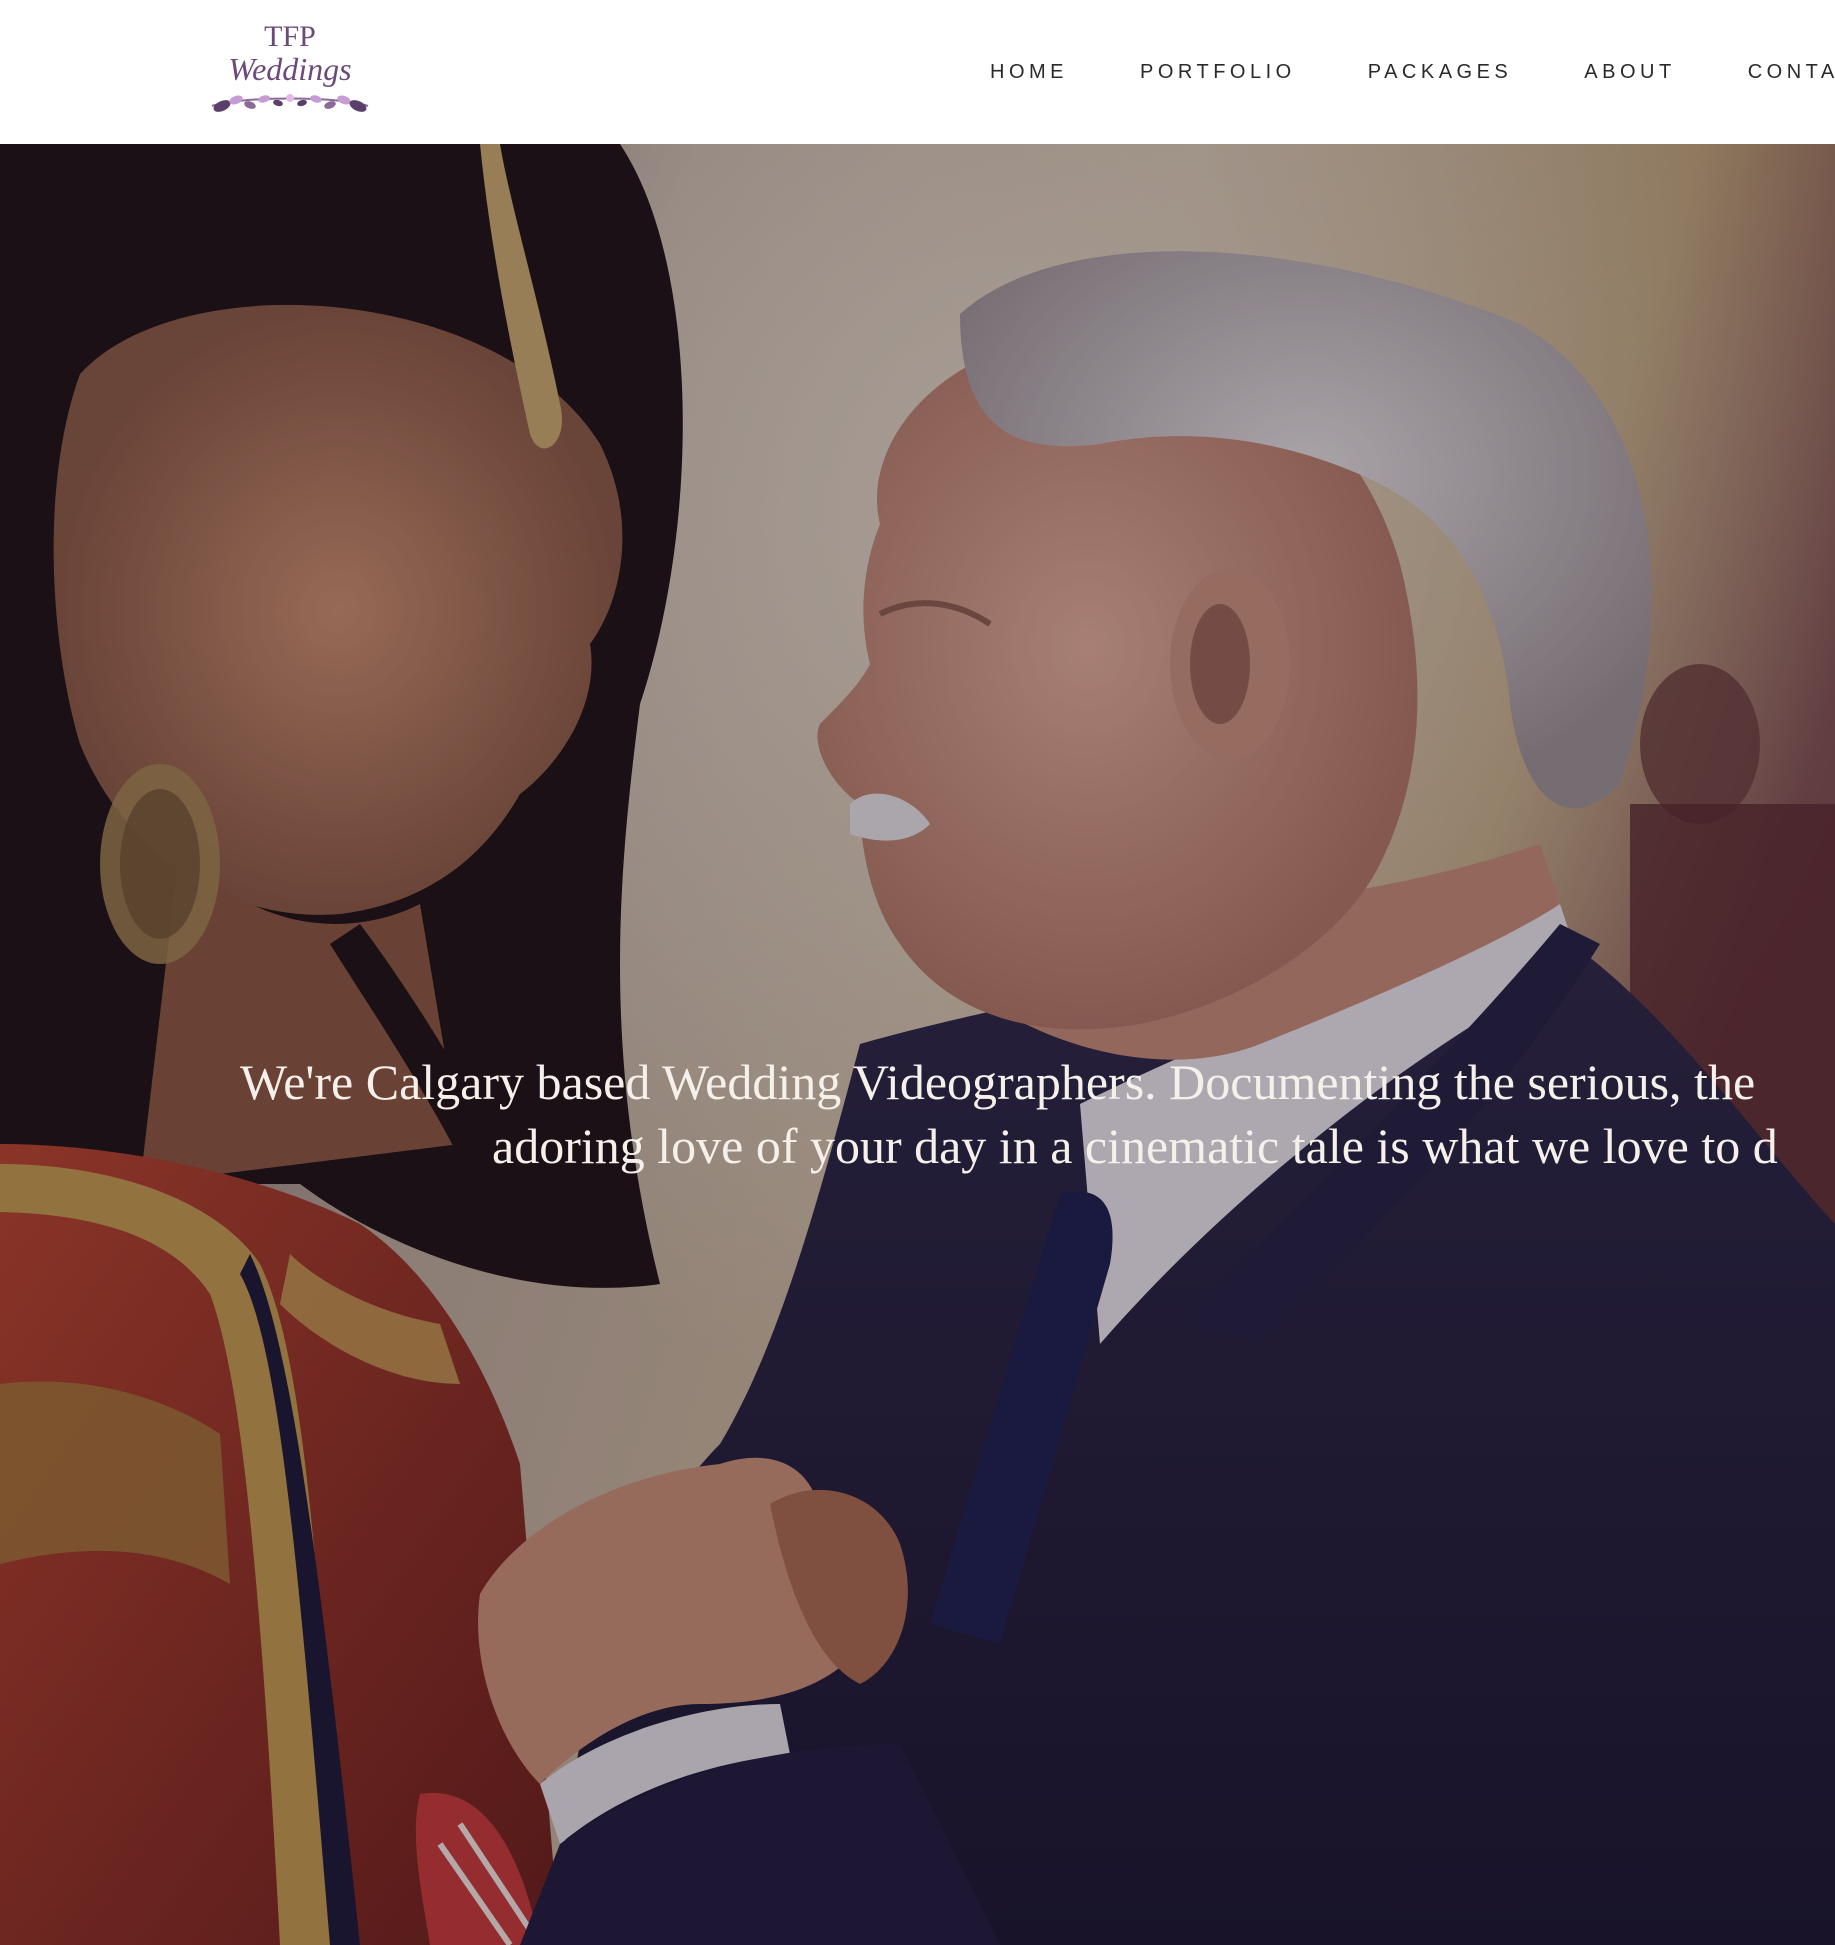 The image size is (1835, 1945). I want to click on site-logo: TFP Weddings, so click(290, 71).